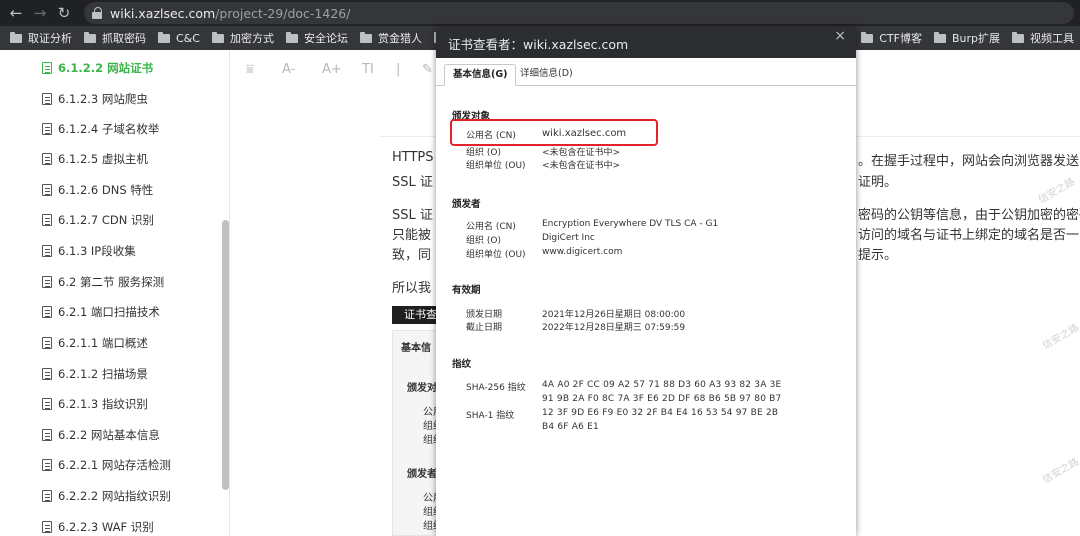  I want to click on sidebar-item-6-2-2-2: 6.2.2.2 网站指纹识别, so click(106, 496).